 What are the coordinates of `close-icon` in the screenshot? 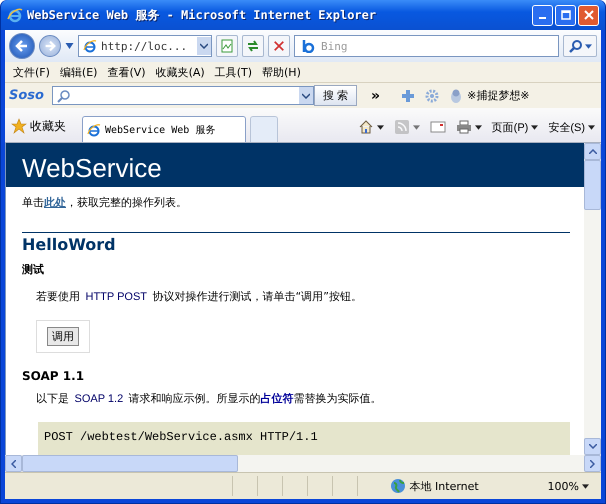 It's located at (589, 15).